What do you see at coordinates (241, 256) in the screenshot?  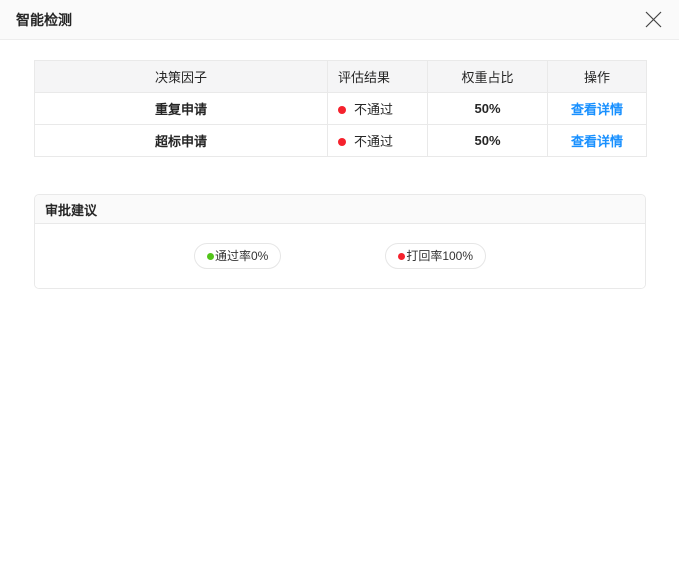 I see `pass-rate-label: 通过率0%` at bounding box center [241, 256].